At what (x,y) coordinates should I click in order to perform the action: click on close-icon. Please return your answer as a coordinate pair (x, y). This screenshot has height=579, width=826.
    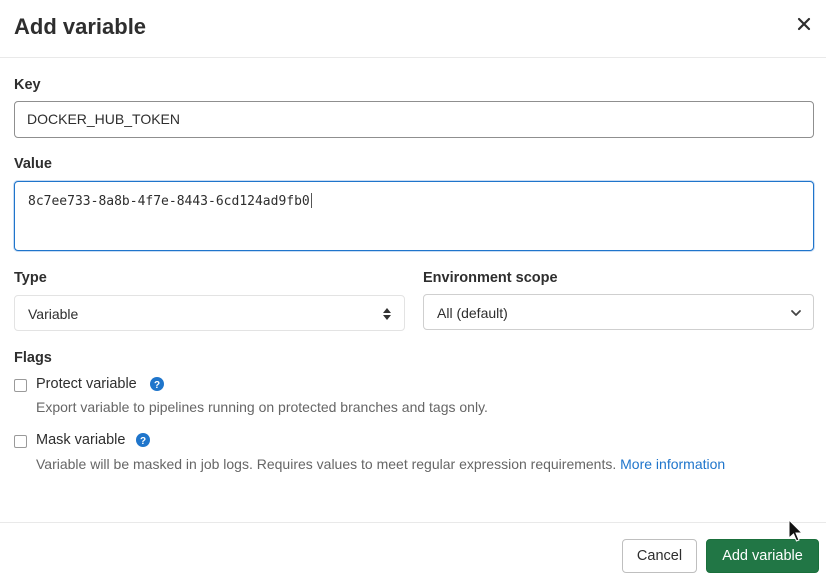
    Looking at the image, I should click on (804, 24).